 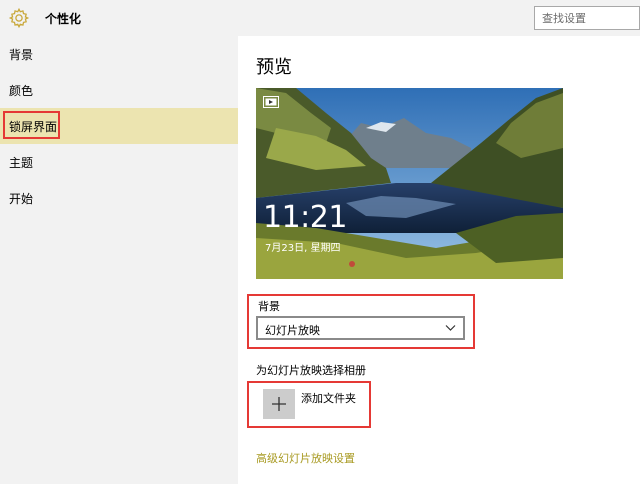 What do you see at coordinates (328, 398) in the screenshot?
I see `add-folder-label: 添加文件夹` at bounding box center [328, 398].